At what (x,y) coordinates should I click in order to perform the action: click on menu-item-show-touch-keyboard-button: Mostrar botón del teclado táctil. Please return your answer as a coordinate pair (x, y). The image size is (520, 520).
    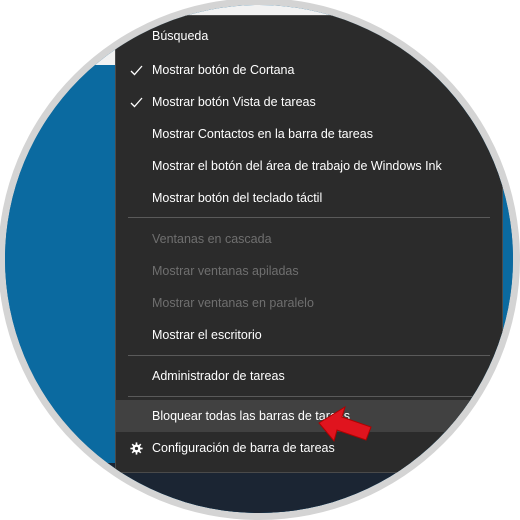
    Looking at the image, I should click on (309, 198).